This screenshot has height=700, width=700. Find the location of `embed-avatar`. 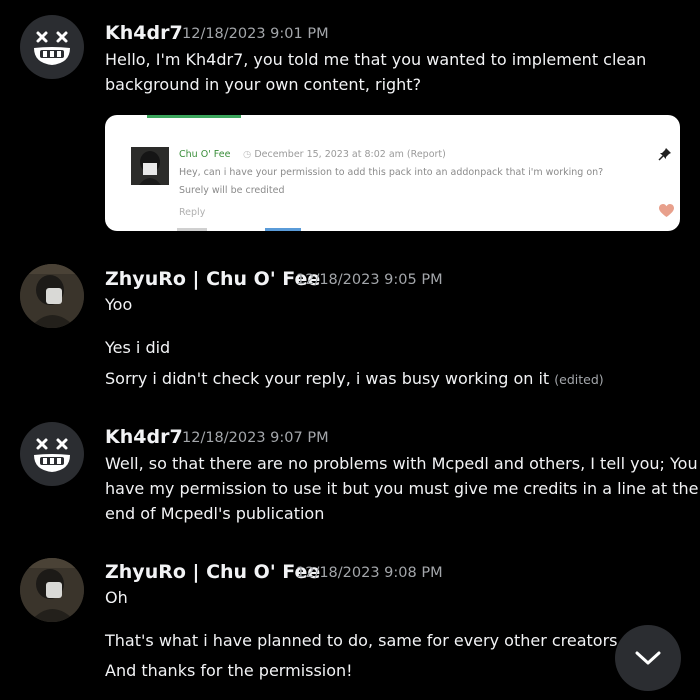

embed-avatar is located at coordinates (150, 166).